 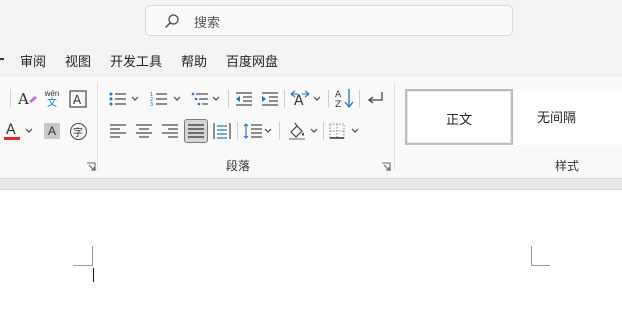 What do you see at coordinates (33, 60) in the screenshot?
I see `menu-review: 审阅` at bounding box center [33, 60].